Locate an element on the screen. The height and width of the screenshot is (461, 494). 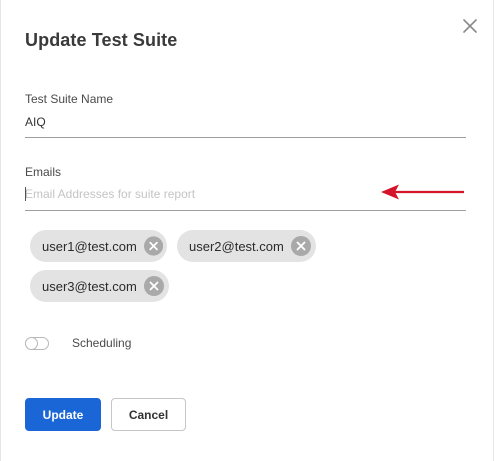
suite-name-field: AIQ is located at coordinates (35, 122).